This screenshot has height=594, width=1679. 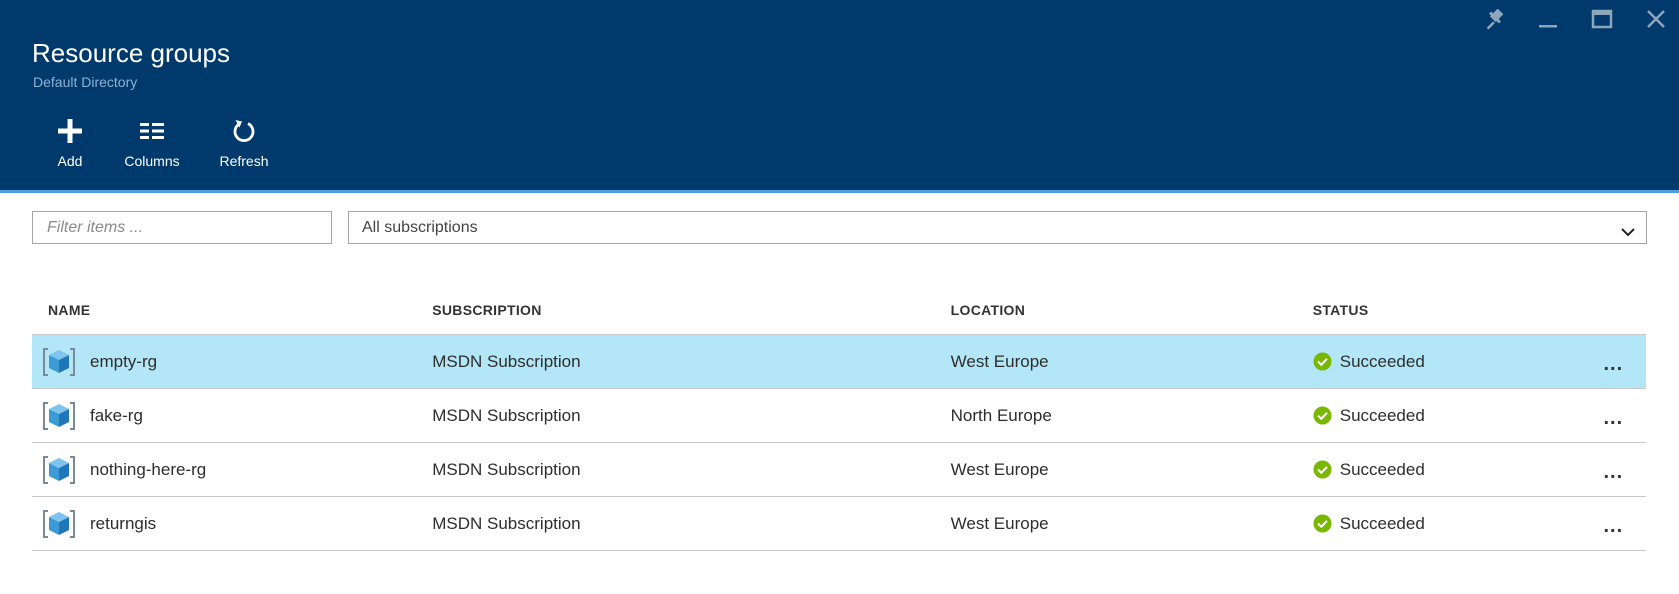 I want to click on columns-icon, so click(x=152, y=131).